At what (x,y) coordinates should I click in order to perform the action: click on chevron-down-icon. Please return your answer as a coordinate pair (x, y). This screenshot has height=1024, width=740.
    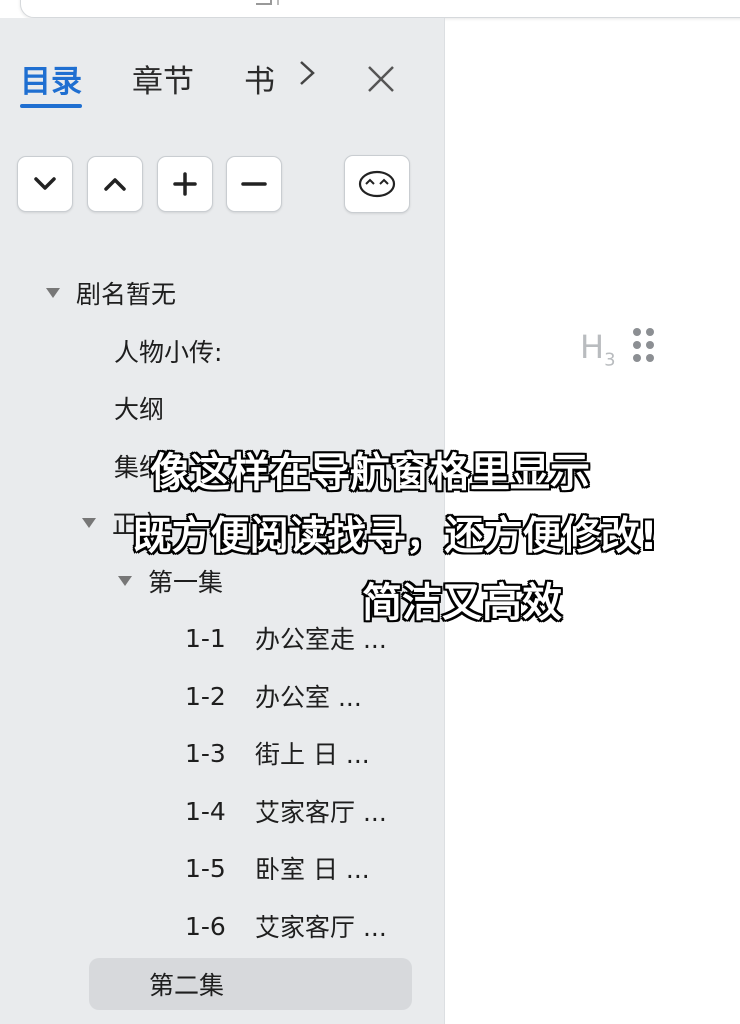
    Looking at the image, I should click on (45, 183).